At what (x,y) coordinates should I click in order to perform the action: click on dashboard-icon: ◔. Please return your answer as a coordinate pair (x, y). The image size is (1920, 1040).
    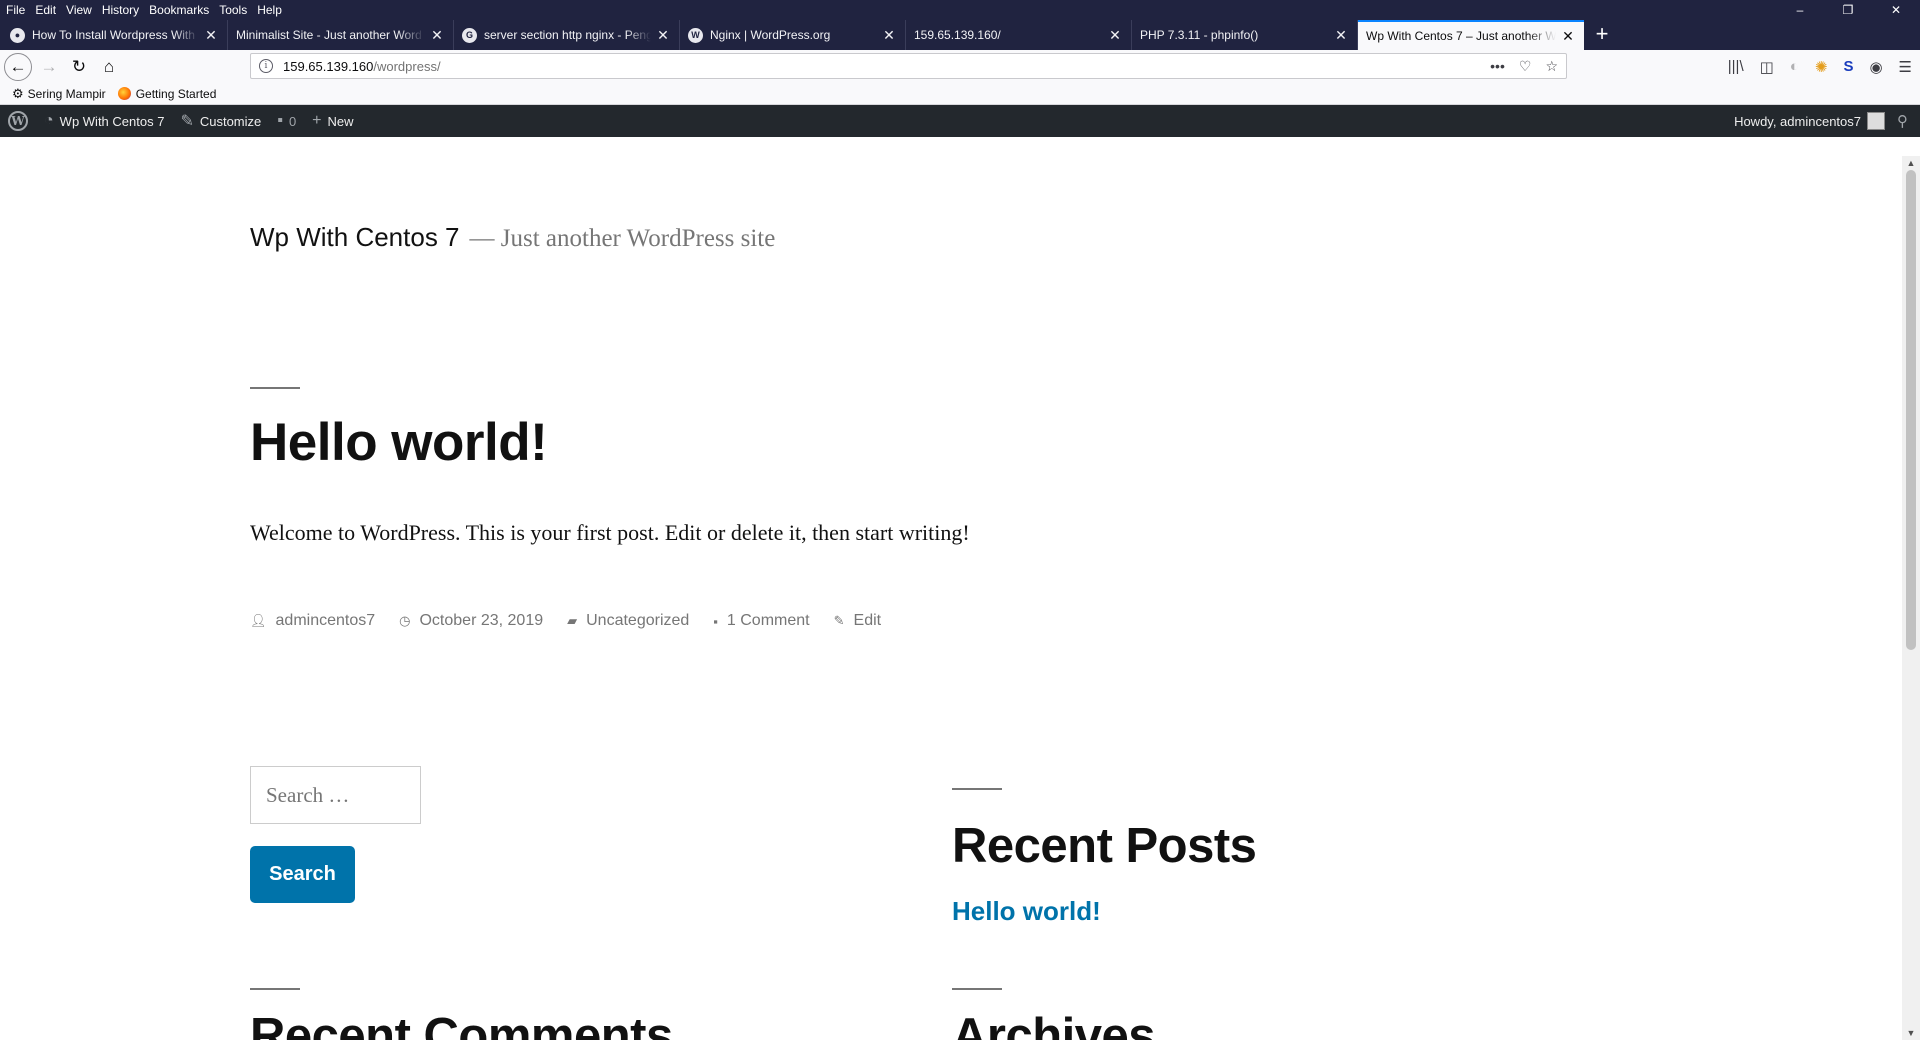
    Looking at the image, I should click on (49, 120).